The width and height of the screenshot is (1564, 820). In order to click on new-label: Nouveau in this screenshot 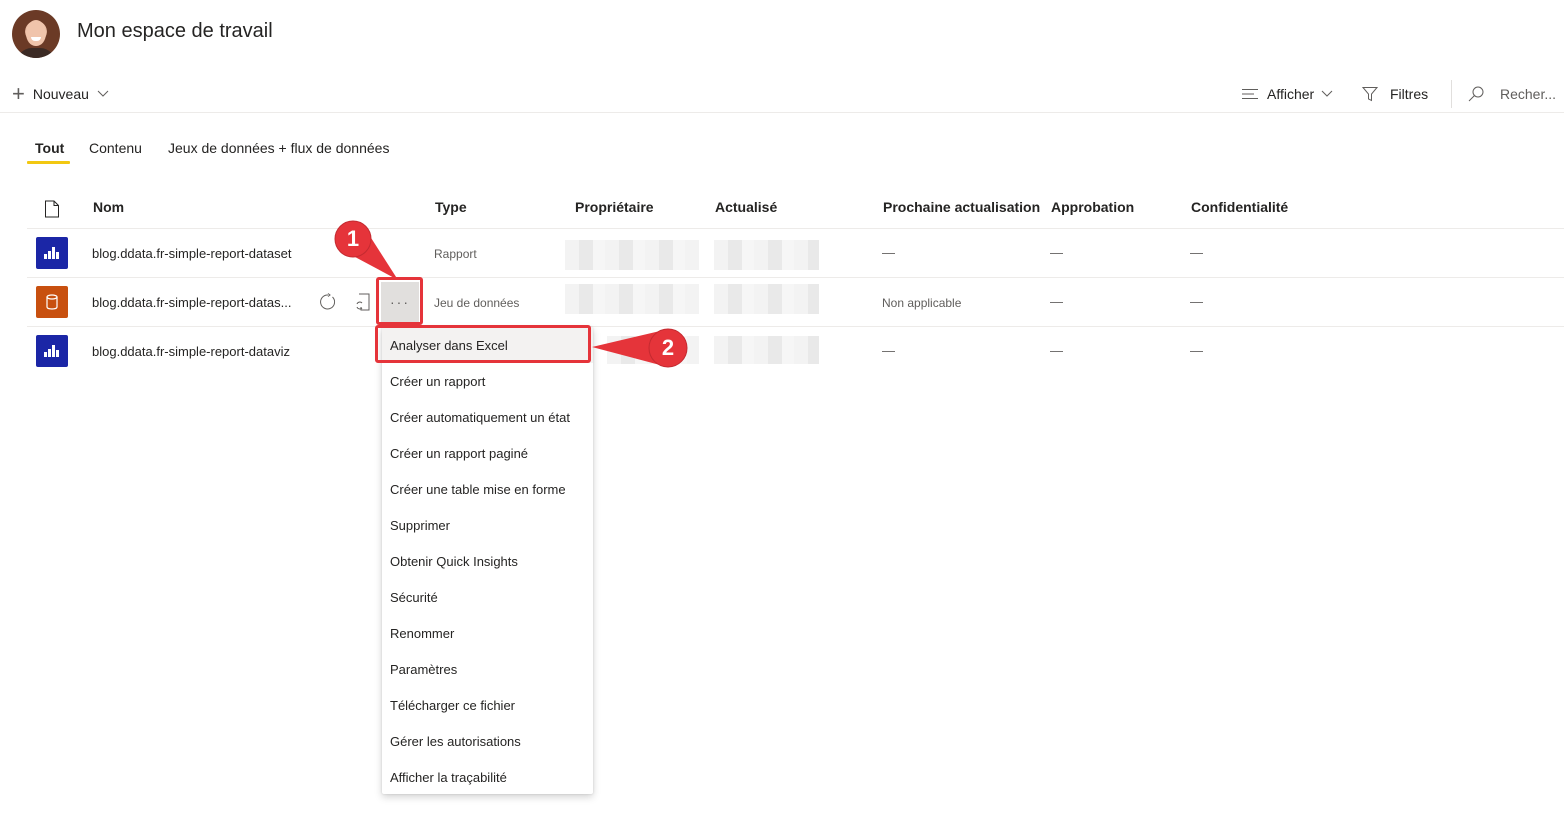, I will do `click(60, 94)`.